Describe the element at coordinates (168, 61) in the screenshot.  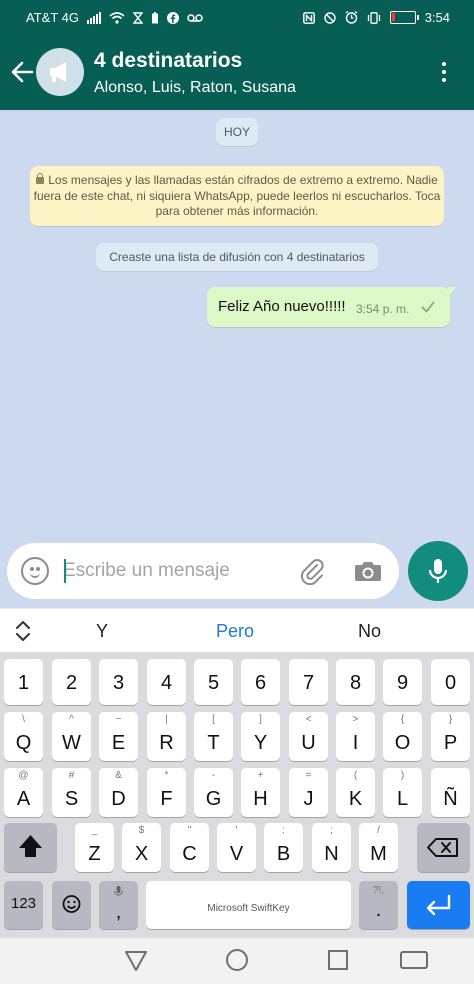
I see `chat-title: 4 destinatarios` at that location.